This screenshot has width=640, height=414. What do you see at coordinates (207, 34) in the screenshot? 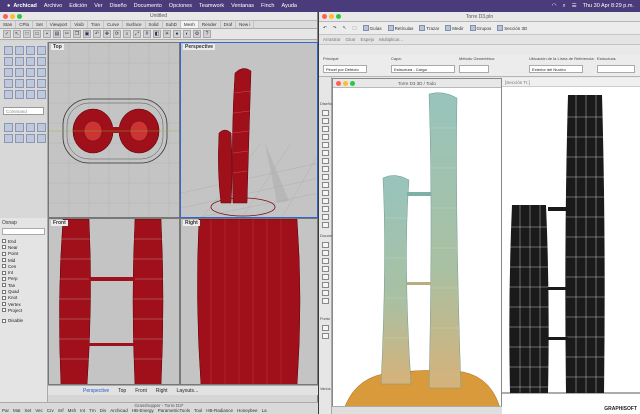
I see `help-icon: ?` at bounding box center [207, 34].